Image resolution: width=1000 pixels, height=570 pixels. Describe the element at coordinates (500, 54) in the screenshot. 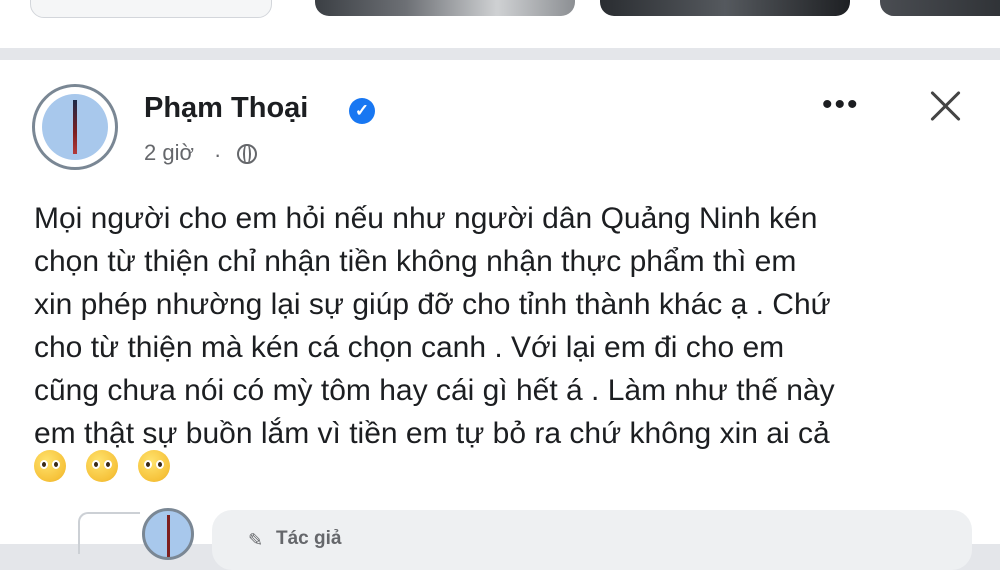

I see `feed-divider` at that location.